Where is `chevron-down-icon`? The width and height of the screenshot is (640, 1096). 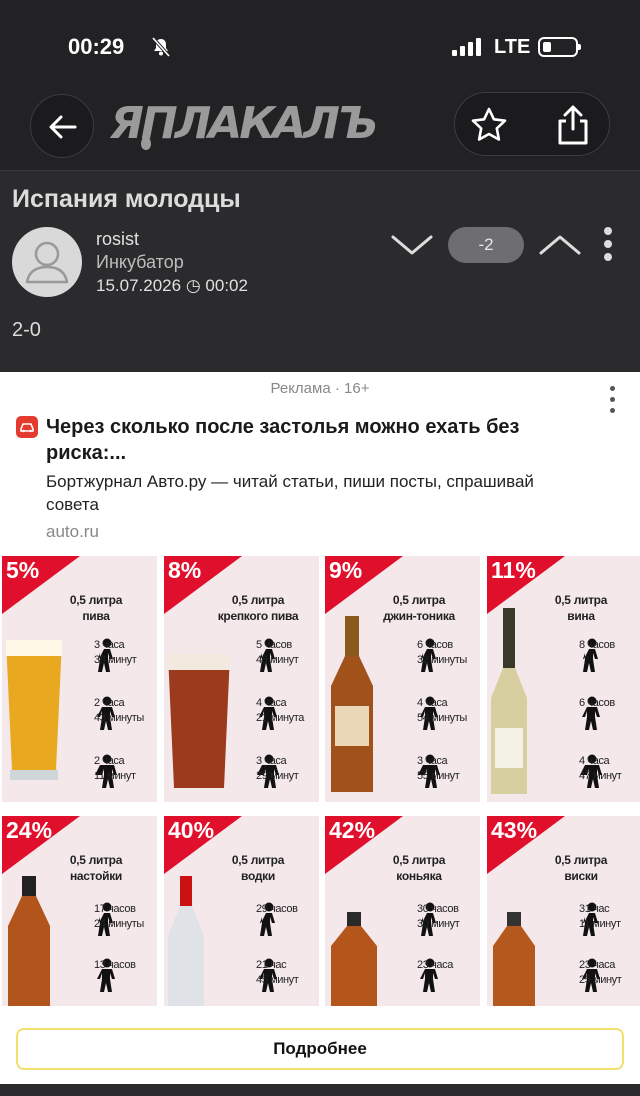 chevron-down-icon is located at coordinates (412, 245).